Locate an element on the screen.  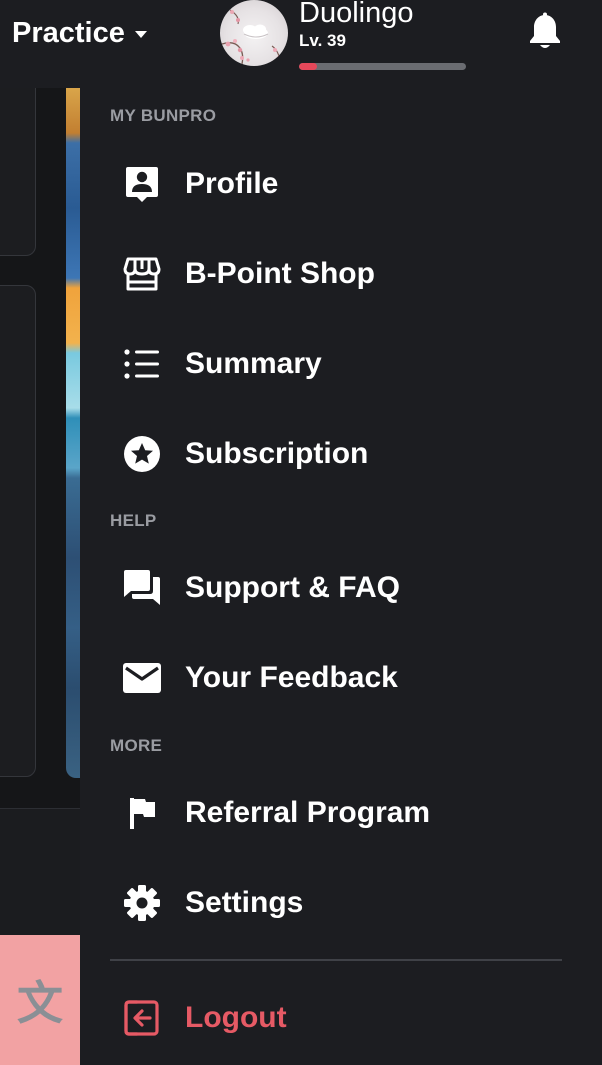
menu-label-profile: Profile is located at coordinates (232, 183).